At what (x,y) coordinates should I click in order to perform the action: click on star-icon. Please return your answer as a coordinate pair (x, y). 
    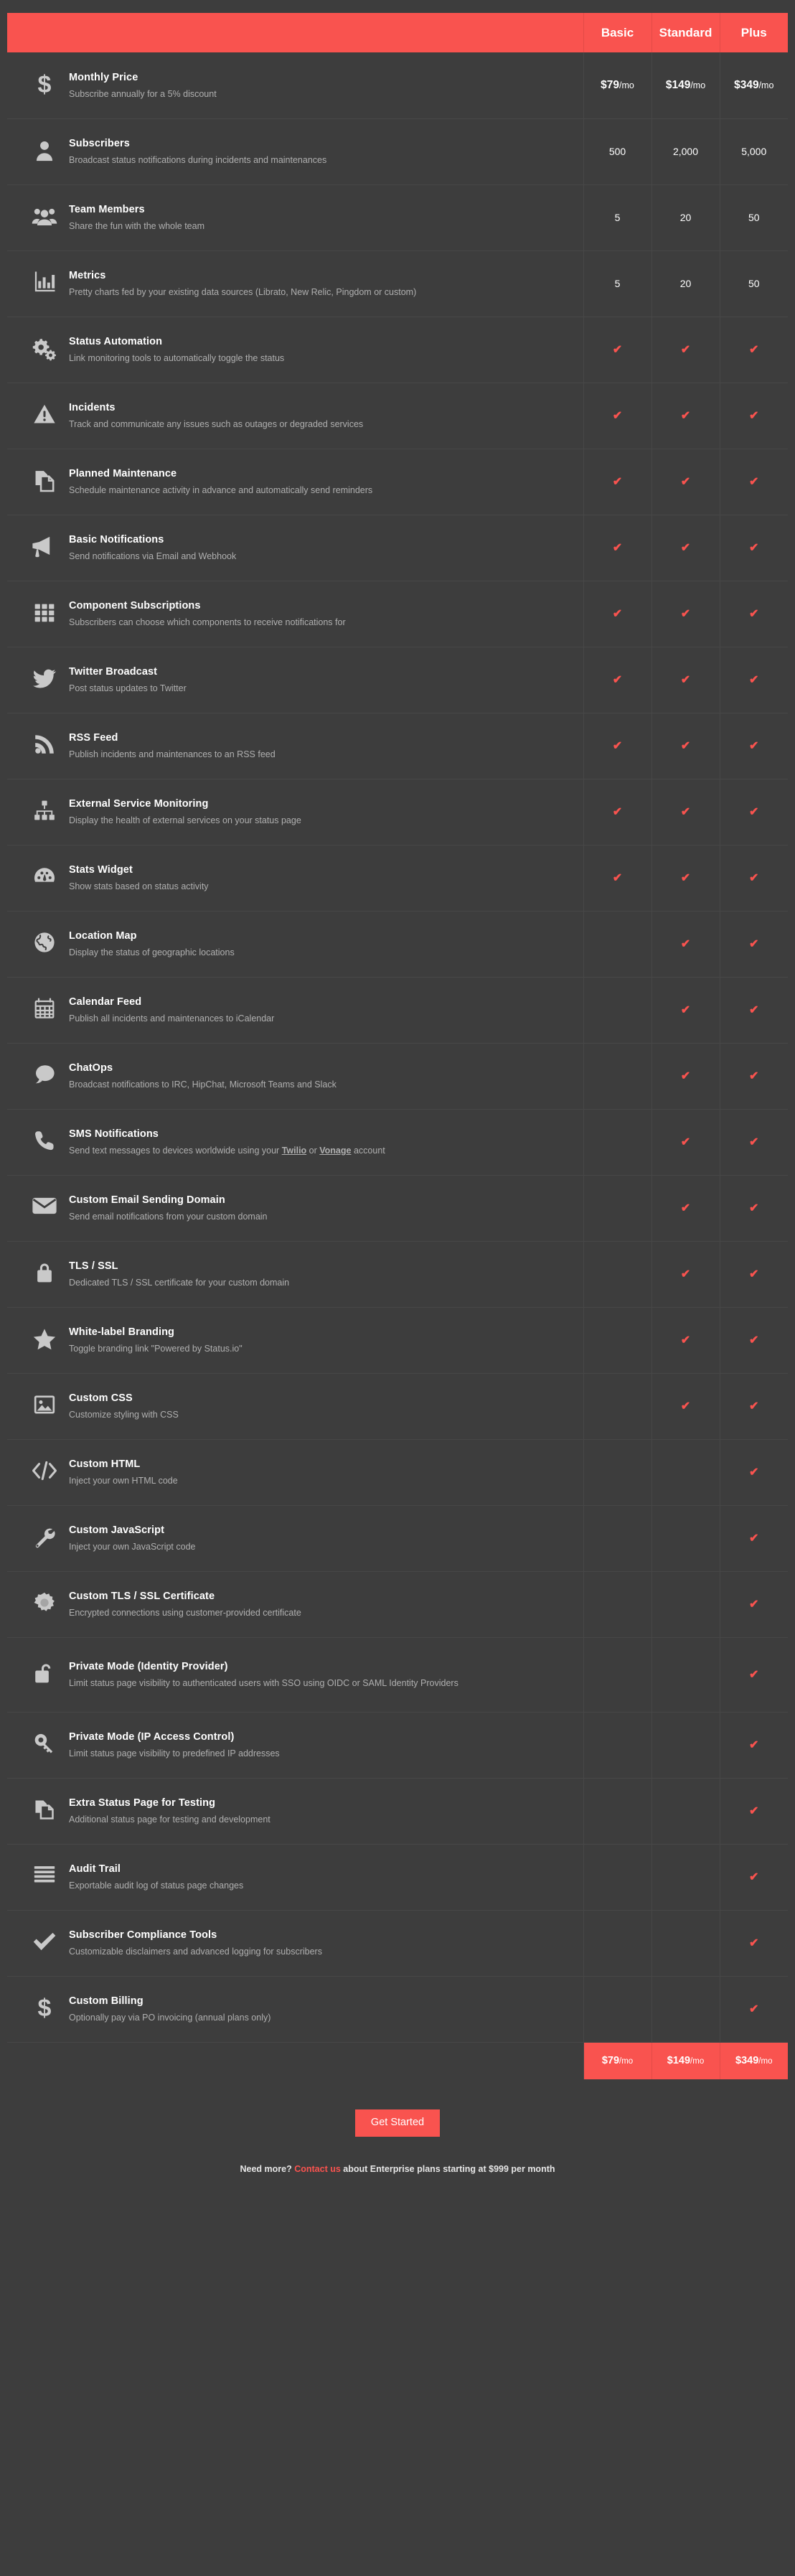
    Looking at the image, I should click on (44, 1339).